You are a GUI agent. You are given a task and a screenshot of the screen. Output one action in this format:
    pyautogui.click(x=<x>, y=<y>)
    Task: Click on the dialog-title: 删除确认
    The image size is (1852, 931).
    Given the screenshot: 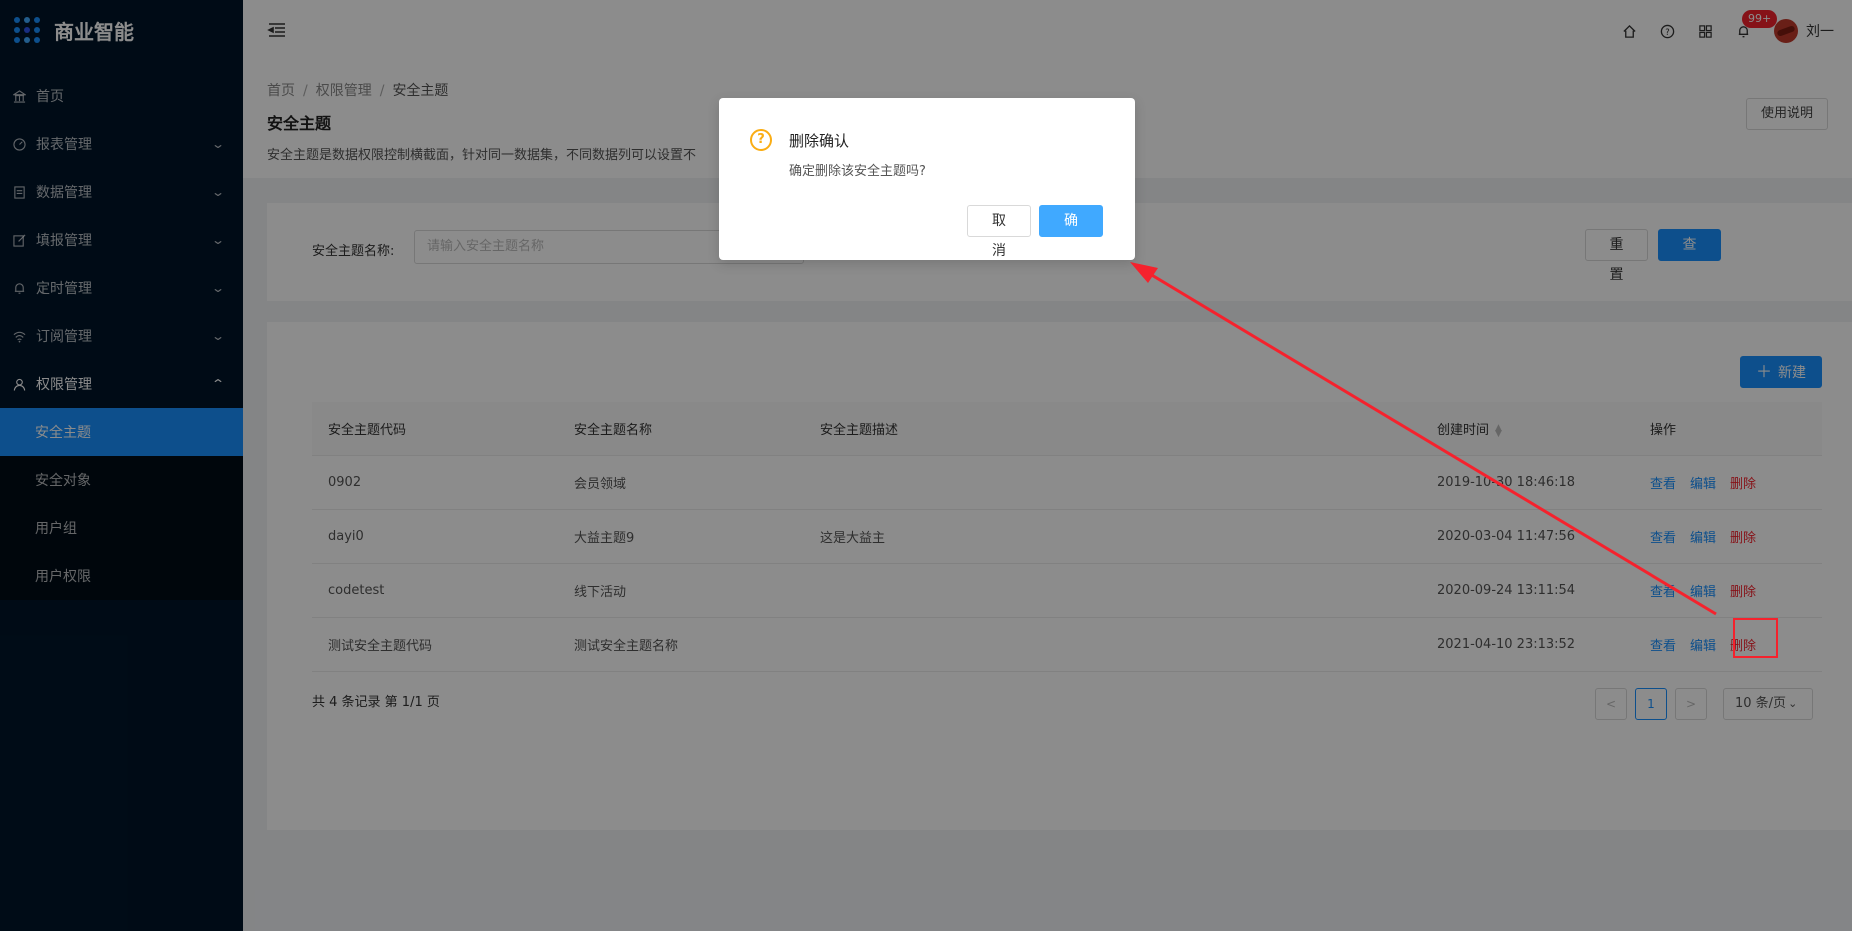 What is the action you would take?
    pyautogui.click(x=819, y=141)
    